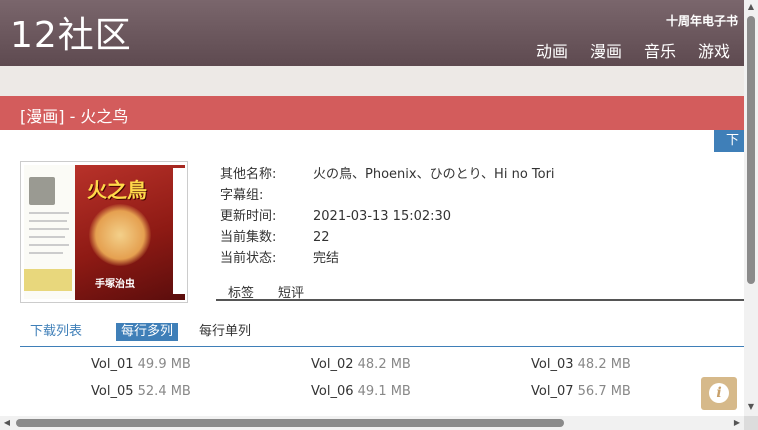  I want to click on anniversary-link: 十周年电子书, so click(702, 20).